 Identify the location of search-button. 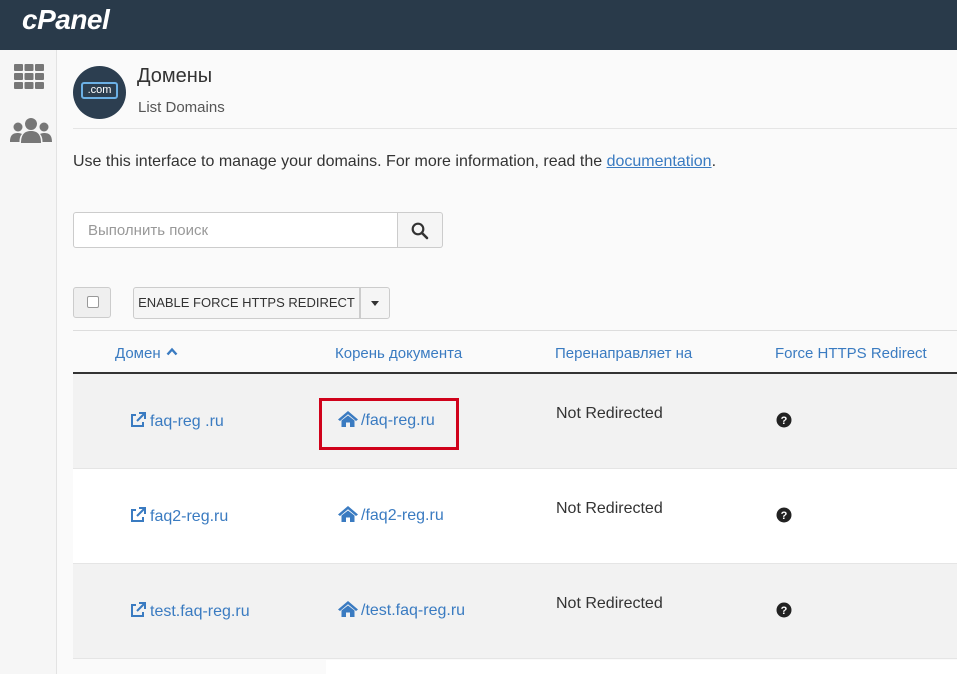
(420, 230).